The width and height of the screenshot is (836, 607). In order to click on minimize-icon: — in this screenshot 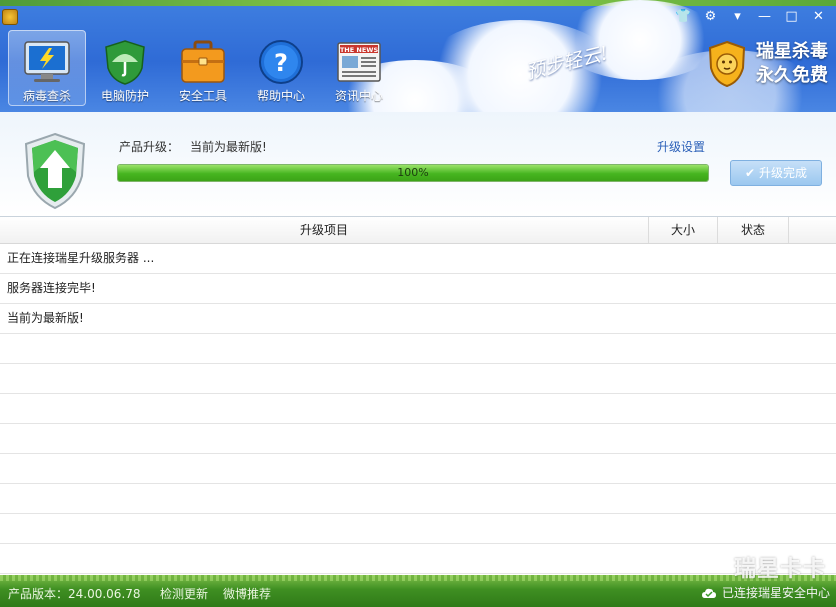, I will do `click(764, 17)`.